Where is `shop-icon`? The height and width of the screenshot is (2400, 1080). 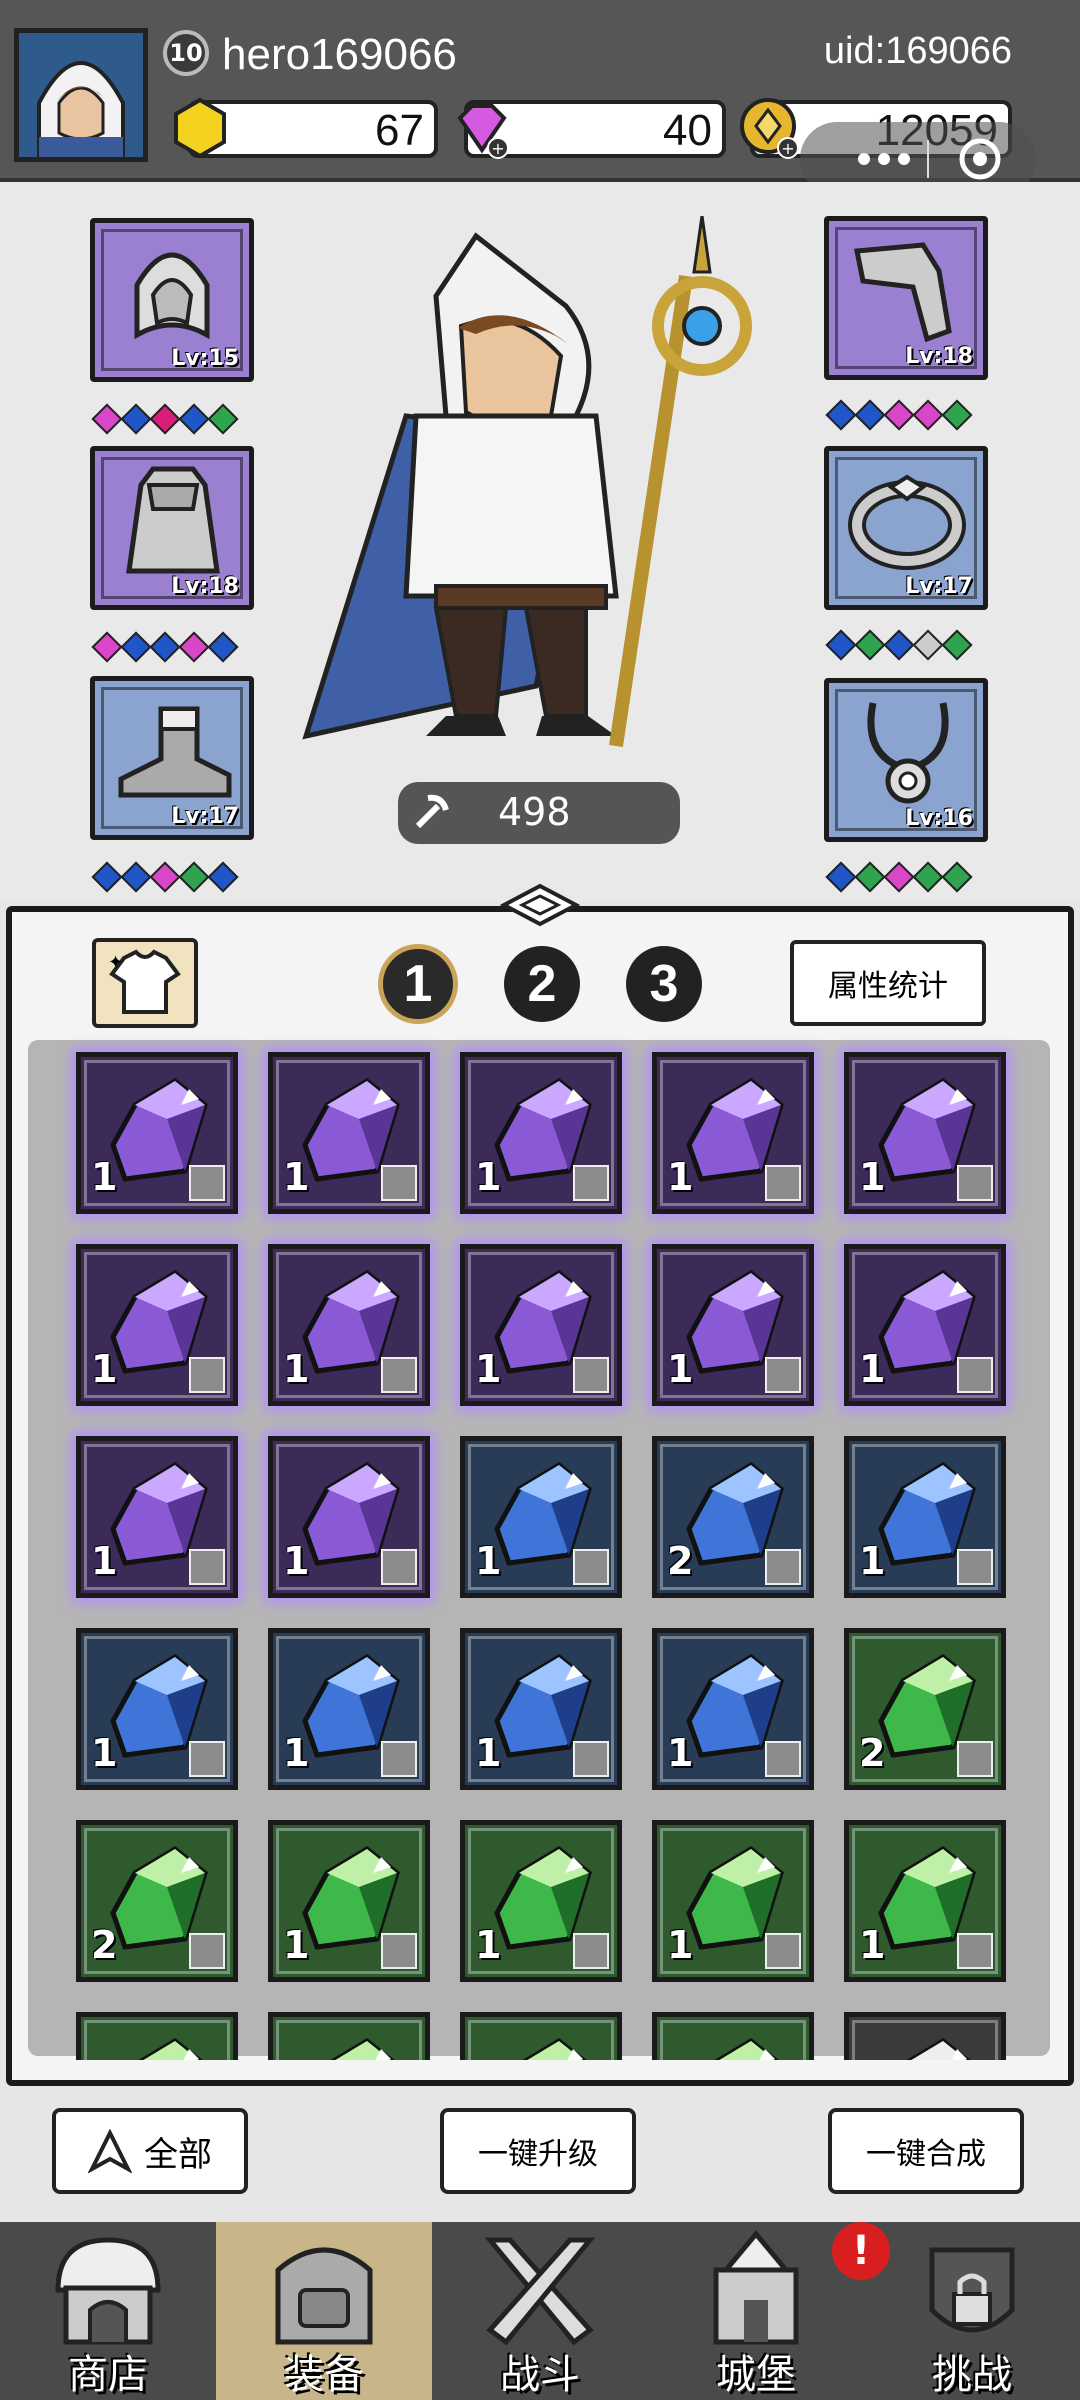
shop-icon is located at coordinates (108, 2291).